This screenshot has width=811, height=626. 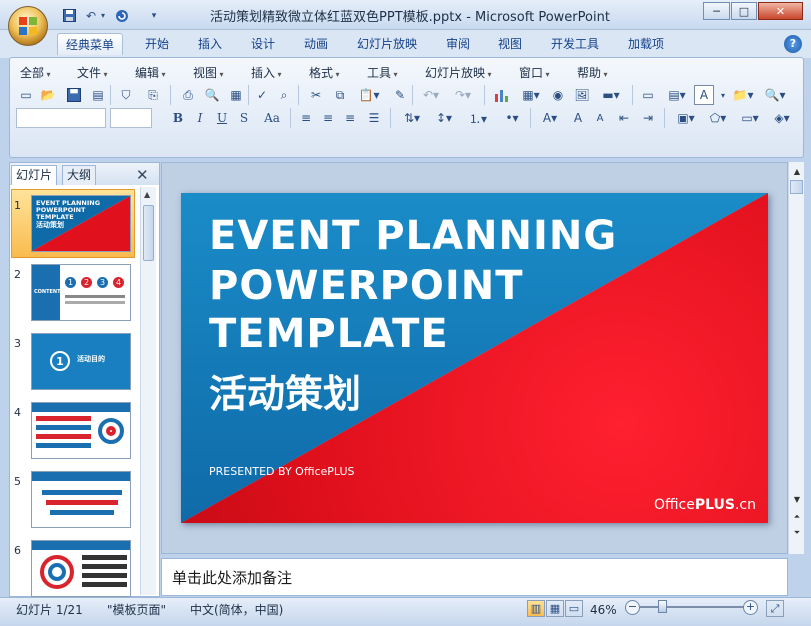 I want to click on format-painter-icon: ✎, so click(x=400, y=95).